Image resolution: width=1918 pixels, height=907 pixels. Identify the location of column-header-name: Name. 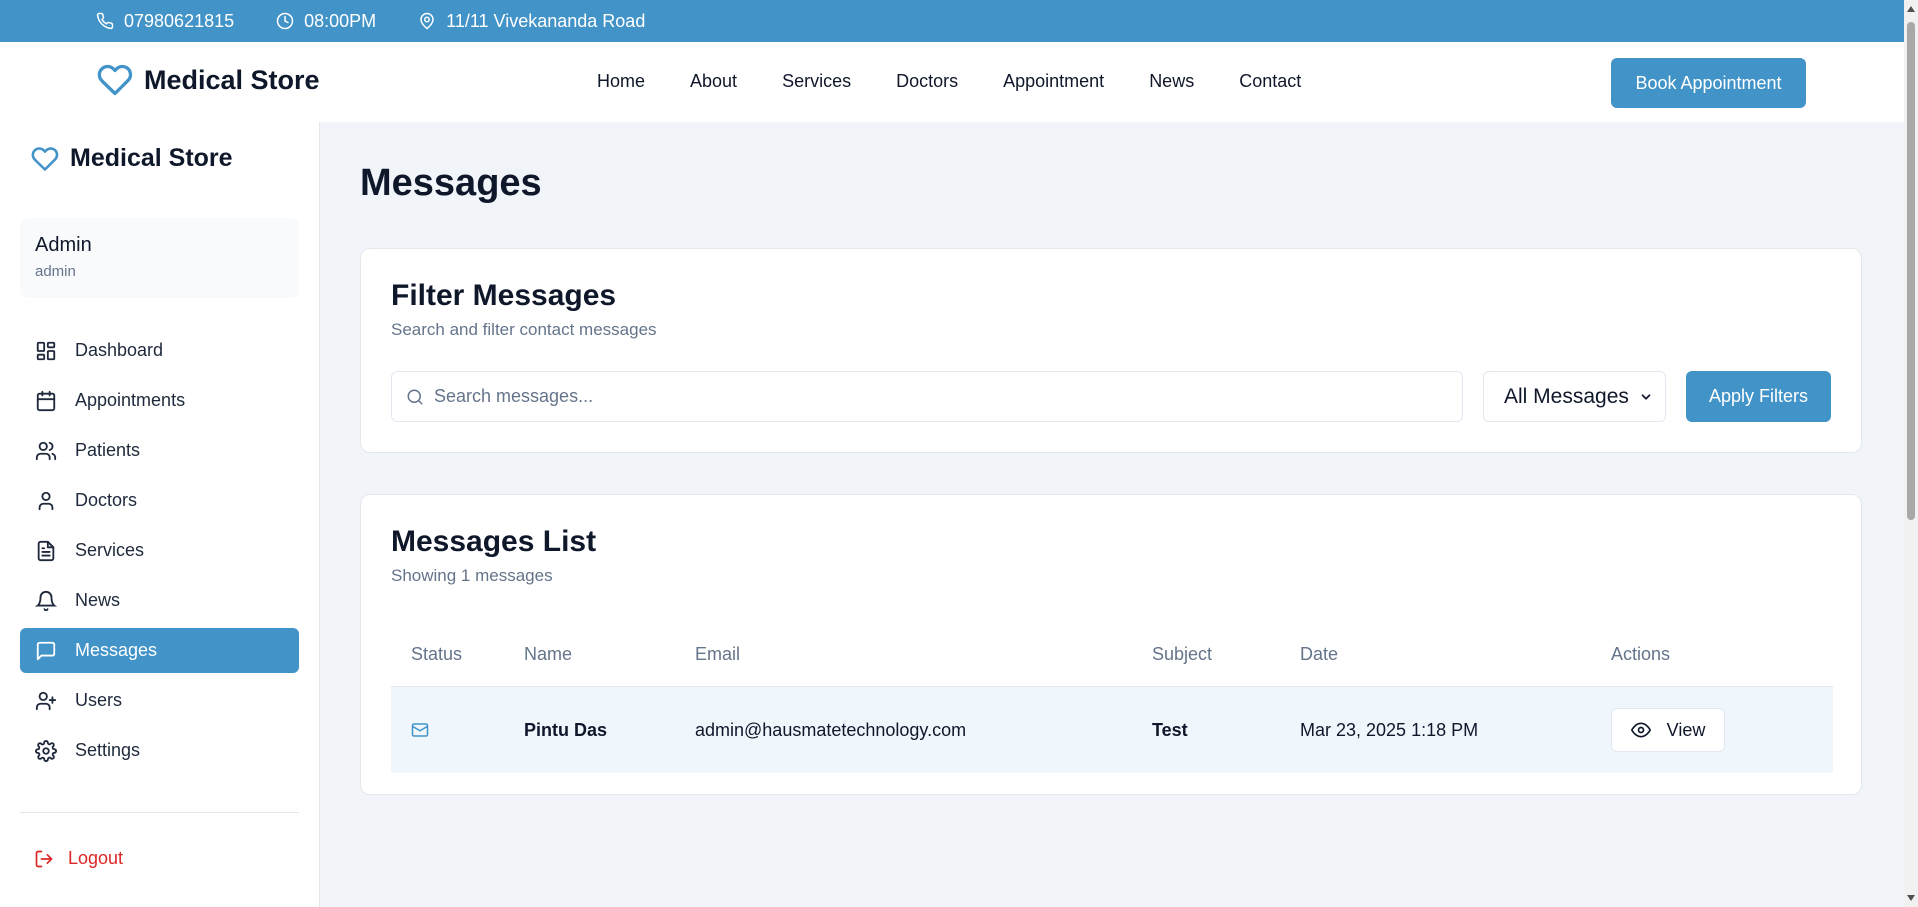
(548, 654).